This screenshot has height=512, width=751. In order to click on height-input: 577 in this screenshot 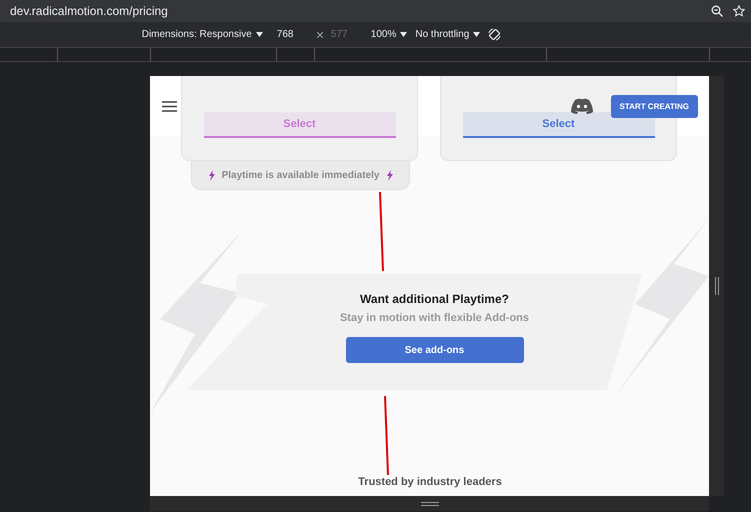, I will do `click(346, 34)`.